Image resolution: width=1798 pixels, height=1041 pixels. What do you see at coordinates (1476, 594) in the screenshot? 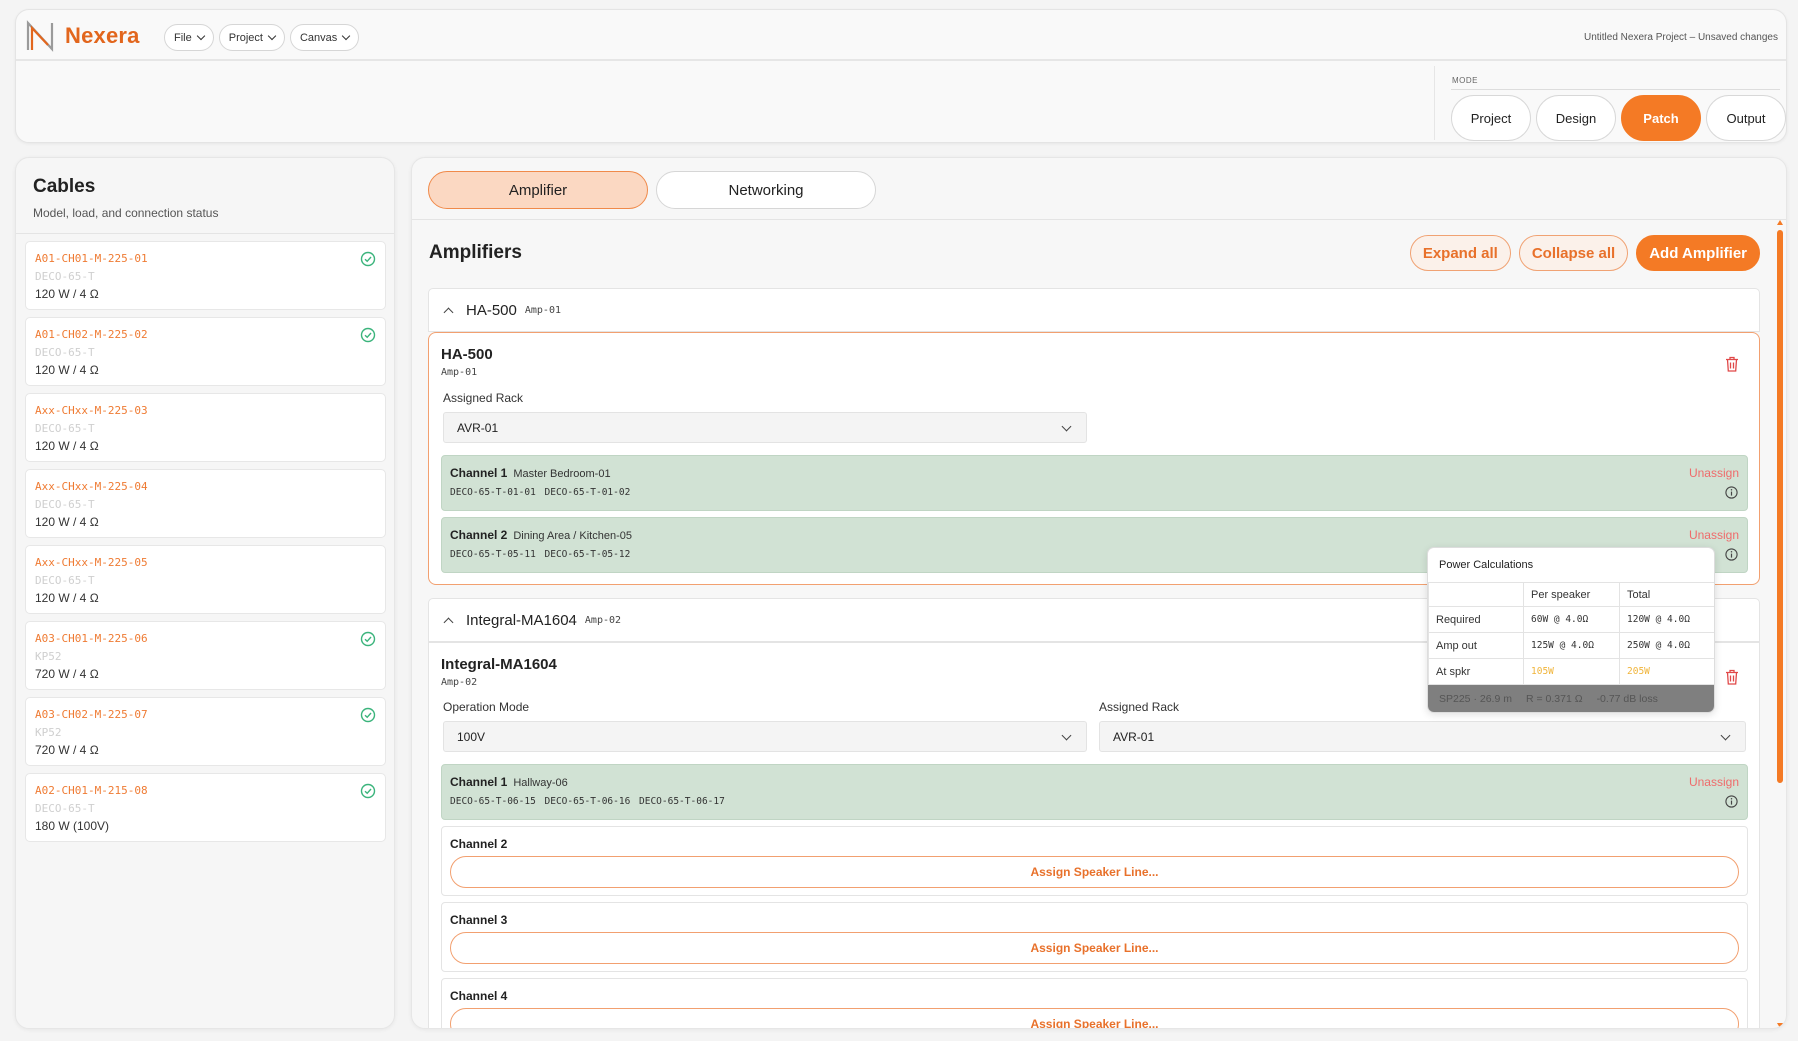
I see `column-header` at bounding box center [1476, 594].